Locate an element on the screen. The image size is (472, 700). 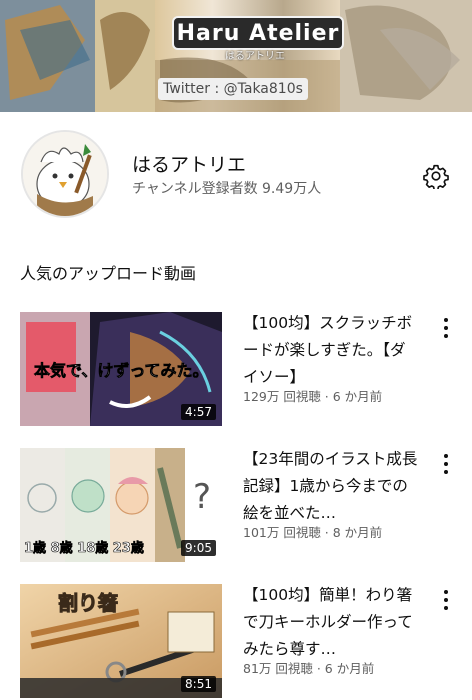
channel-avatar is located at coordinates (65, 174).